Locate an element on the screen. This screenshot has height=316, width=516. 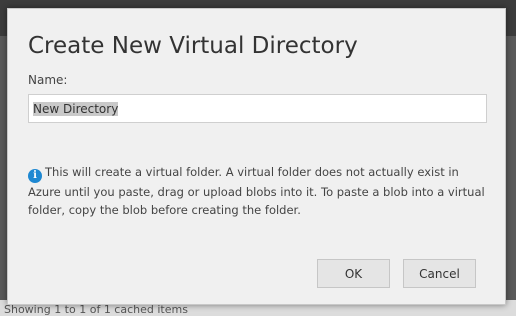
name-label: Name: is located at coordinates (48, 80).